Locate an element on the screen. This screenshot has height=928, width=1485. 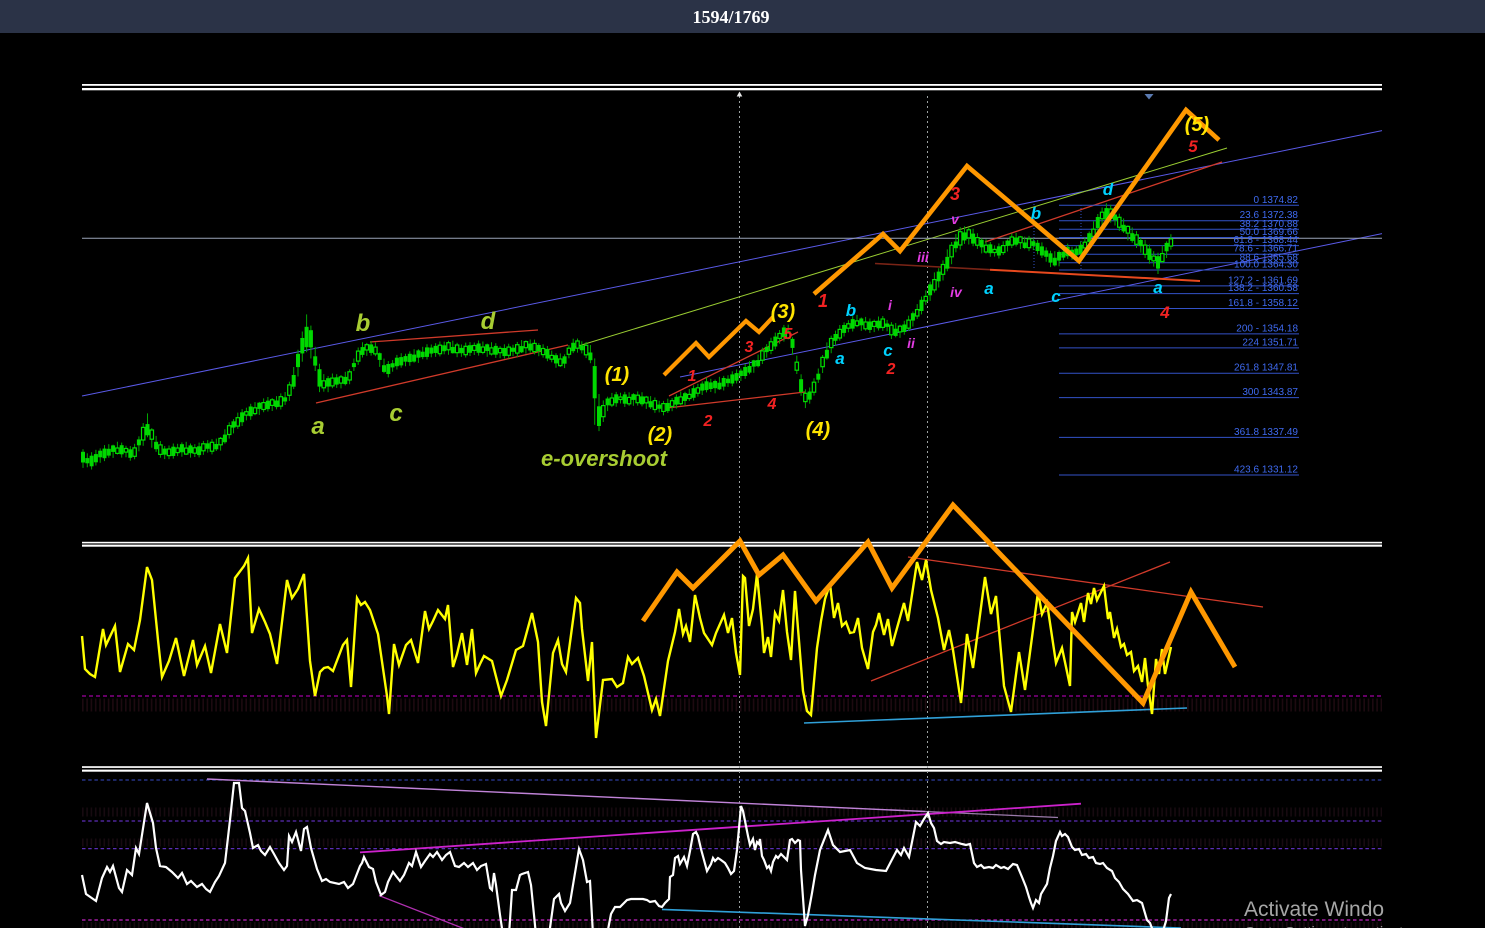
svg-text: ii is located at coordinates (911, 343).